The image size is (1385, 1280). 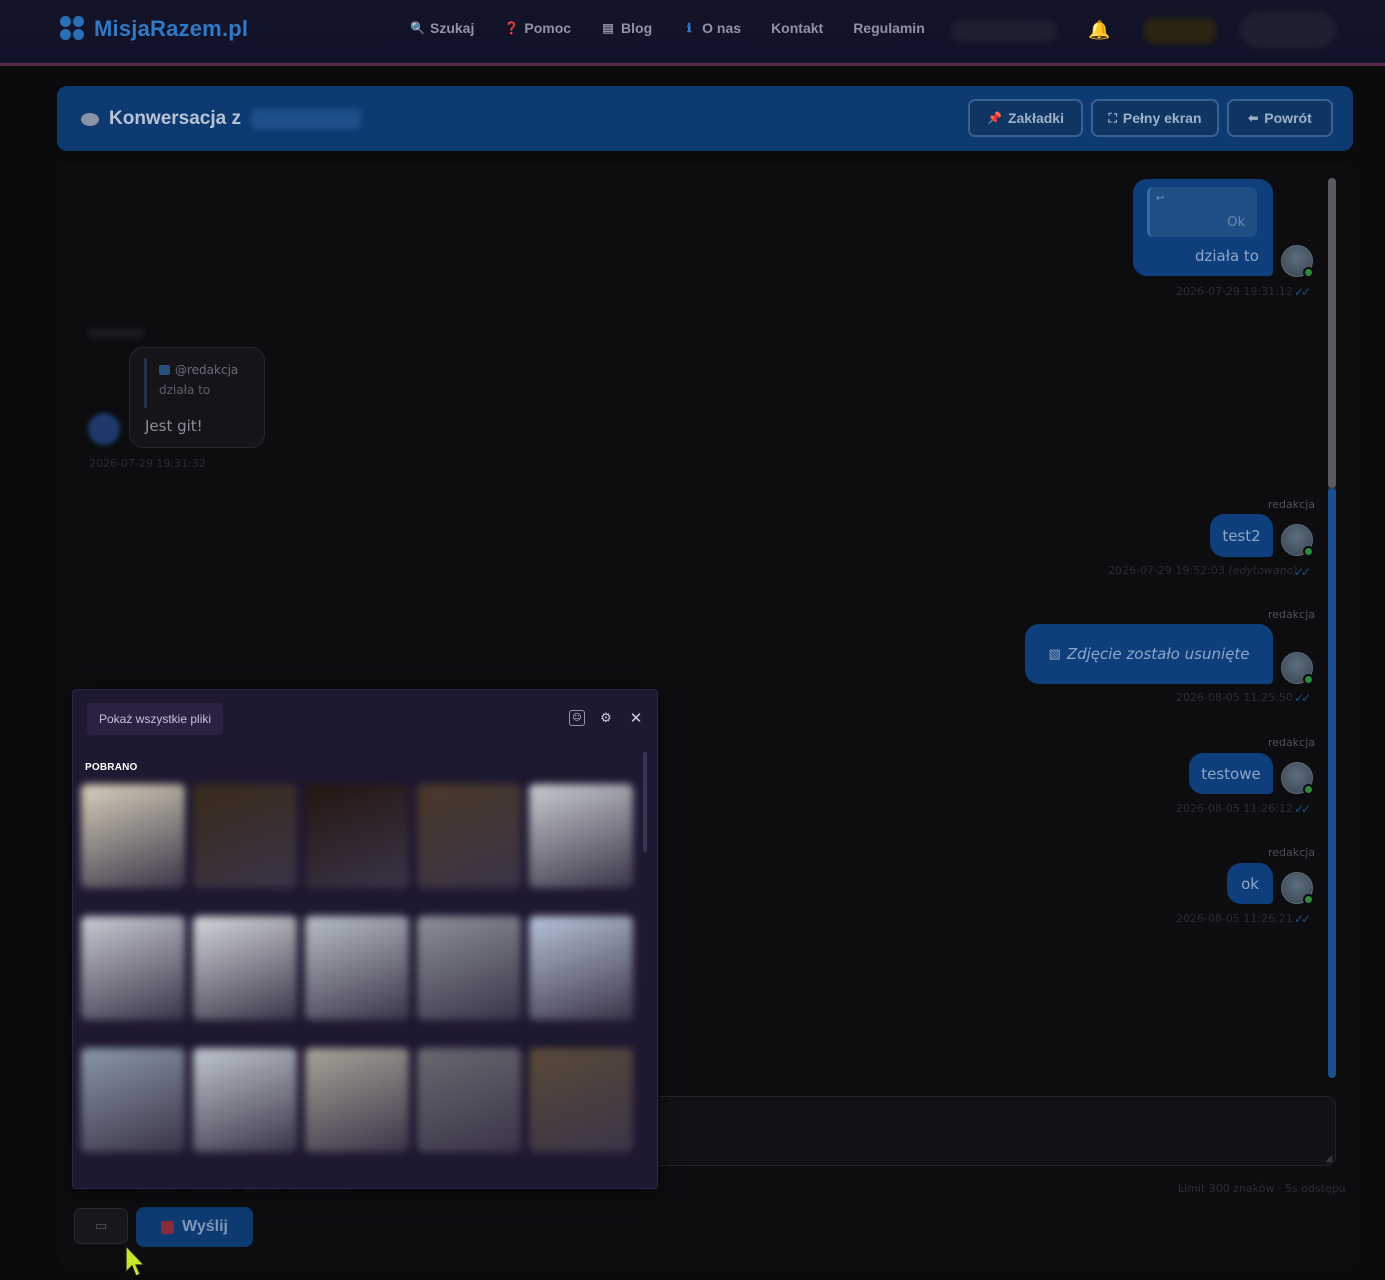 What do you see at coordinates (1280, 118) in the screenshot?
I see `back-button: ⬅ Powrót` at bounding box center [1280, 118].